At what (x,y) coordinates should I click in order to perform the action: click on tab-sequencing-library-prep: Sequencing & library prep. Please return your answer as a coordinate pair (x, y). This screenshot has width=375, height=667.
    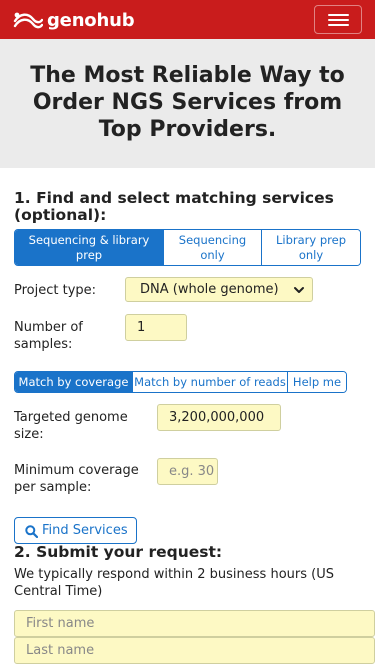
    Looking at the image, I should click on (89, 247).